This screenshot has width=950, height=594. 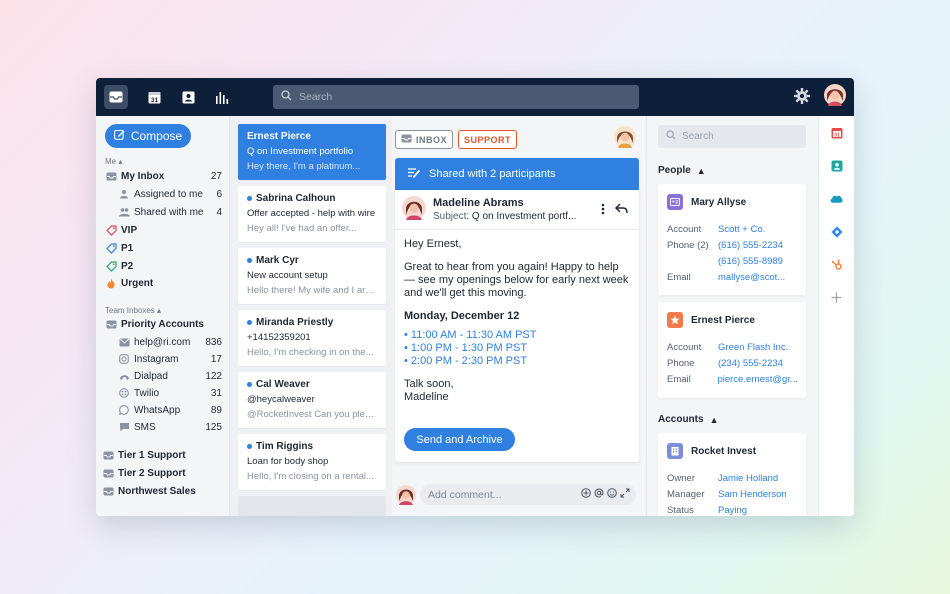 What do you see at coordinates (216, 359) in the screenshot?
I see `channel-count: 17` at bounding box center [216, 359].